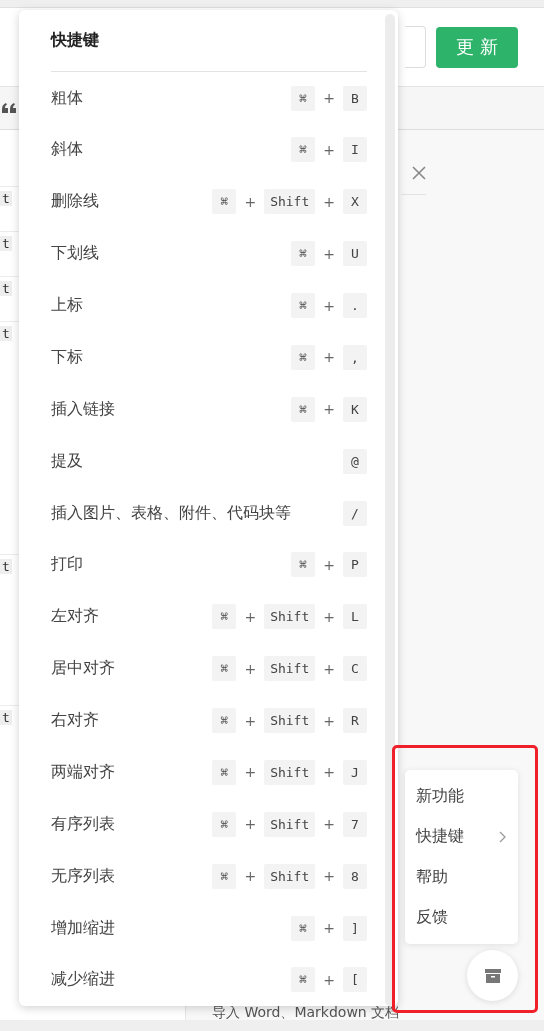  Describe the element at coordinates (83, 980) in the screenshot. I see `shortcut-label: 减少缩进` at that location.